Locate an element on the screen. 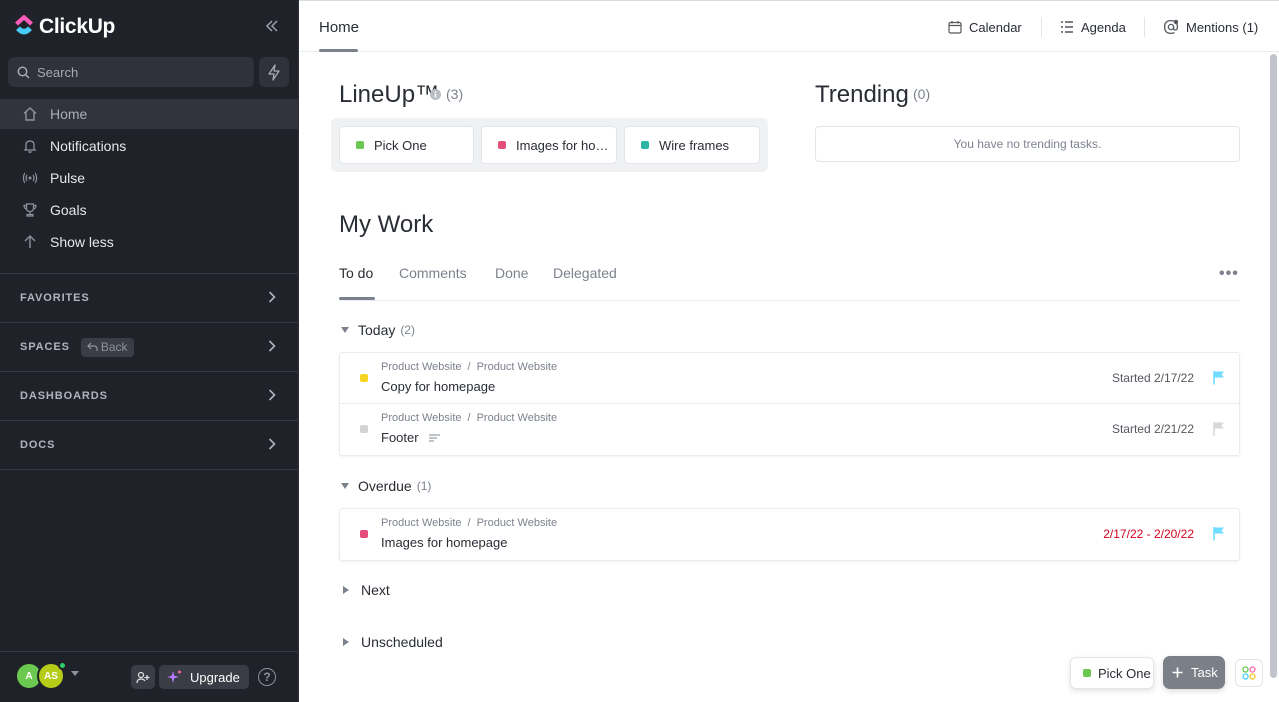  double-chevron-left-icon is located at coordinates (271, 26).